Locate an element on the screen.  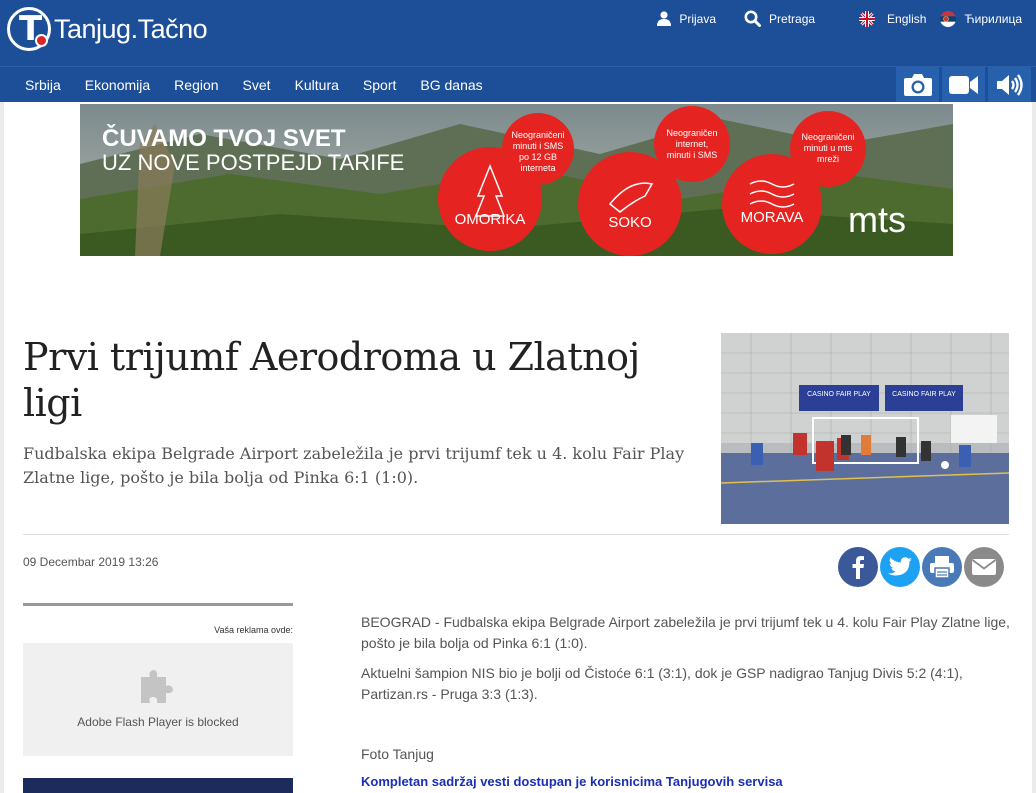
offer-text-3b: minuti u mts is located at coordinates (828, 148).